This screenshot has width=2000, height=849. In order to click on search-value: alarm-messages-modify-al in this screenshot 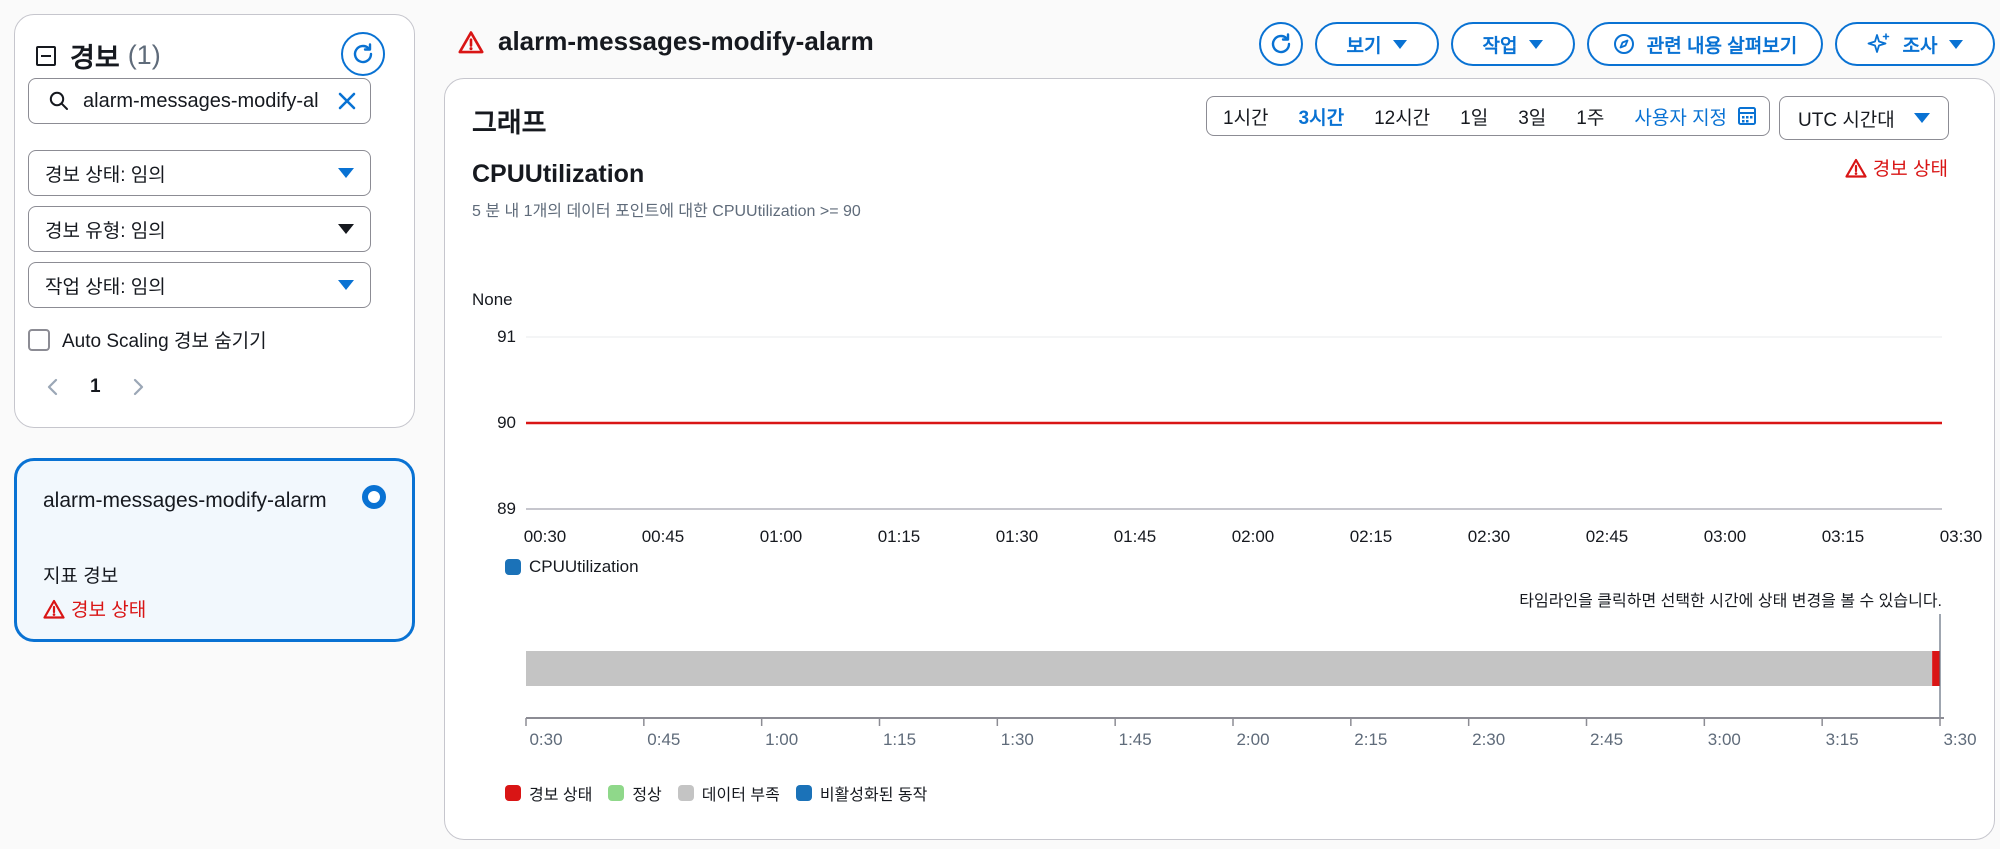, I will do `click(201, 100)`.